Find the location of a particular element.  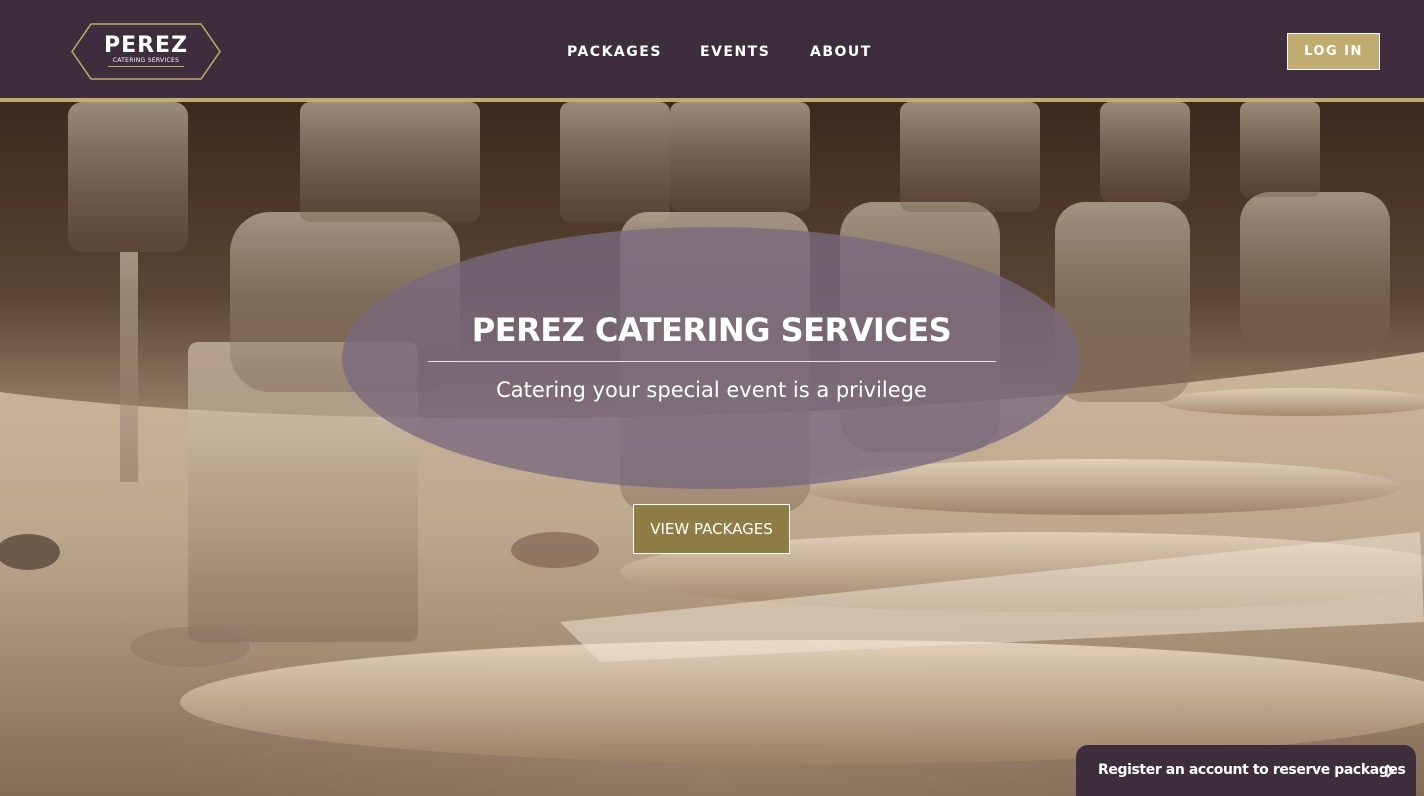

register-banner-label: Register an account to reserve packages is located at coordinates (1252, 770).